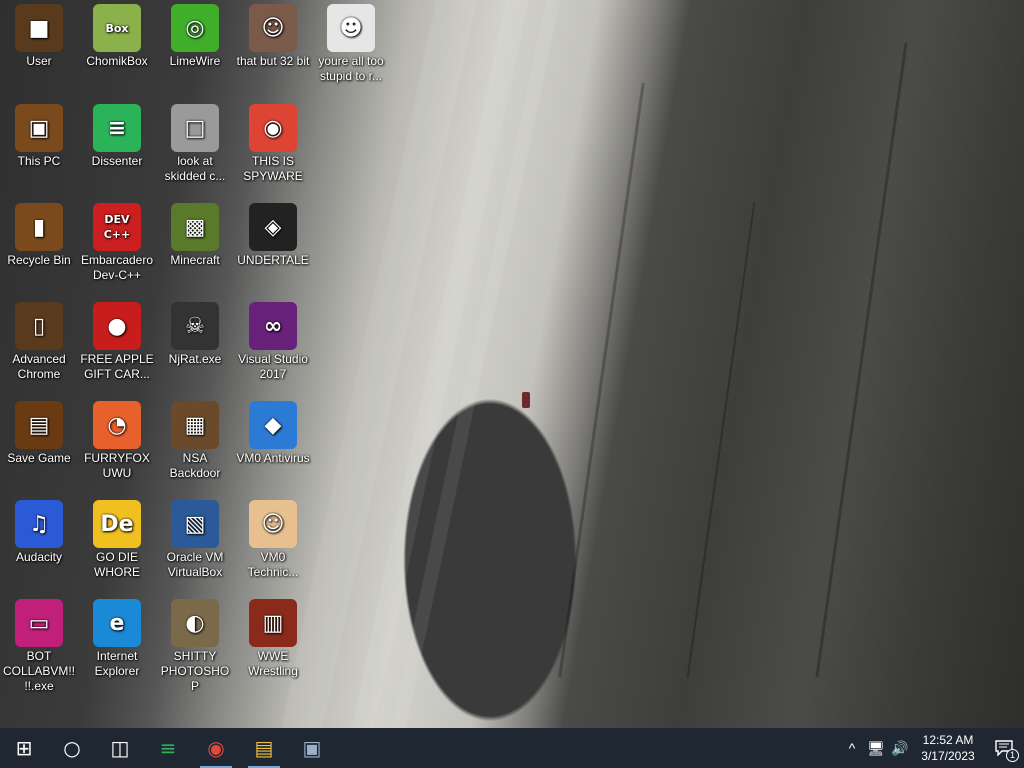 Image resolution: width=1024 pixels, height=768 pixels. What do you see at coordinates (273, 168) in the screenshot?
I see `desktop-icon-label: THIS IS SPYWARE` at bounding box center [273, 168].